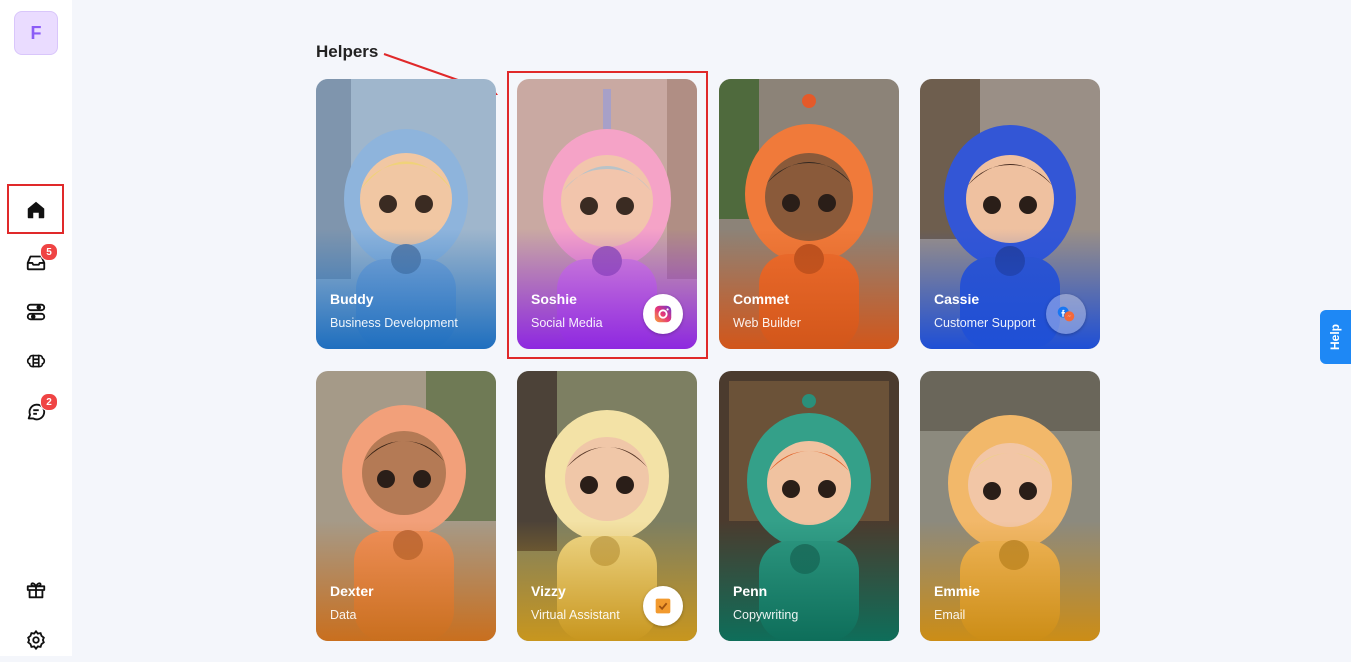 Image resolution: width=1351 pixels, height=662 pixels. I want to click on home-icon, so click(36, 210).